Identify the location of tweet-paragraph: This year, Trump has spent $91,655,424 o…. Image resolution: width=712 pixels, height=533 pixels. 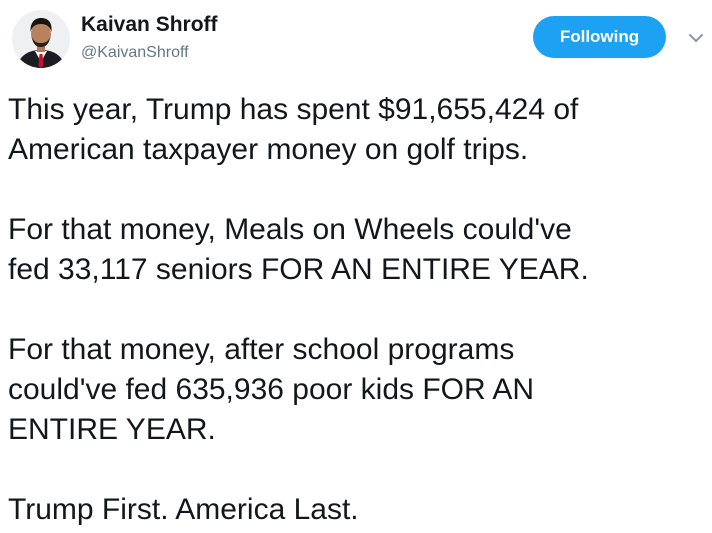
(293, 129).